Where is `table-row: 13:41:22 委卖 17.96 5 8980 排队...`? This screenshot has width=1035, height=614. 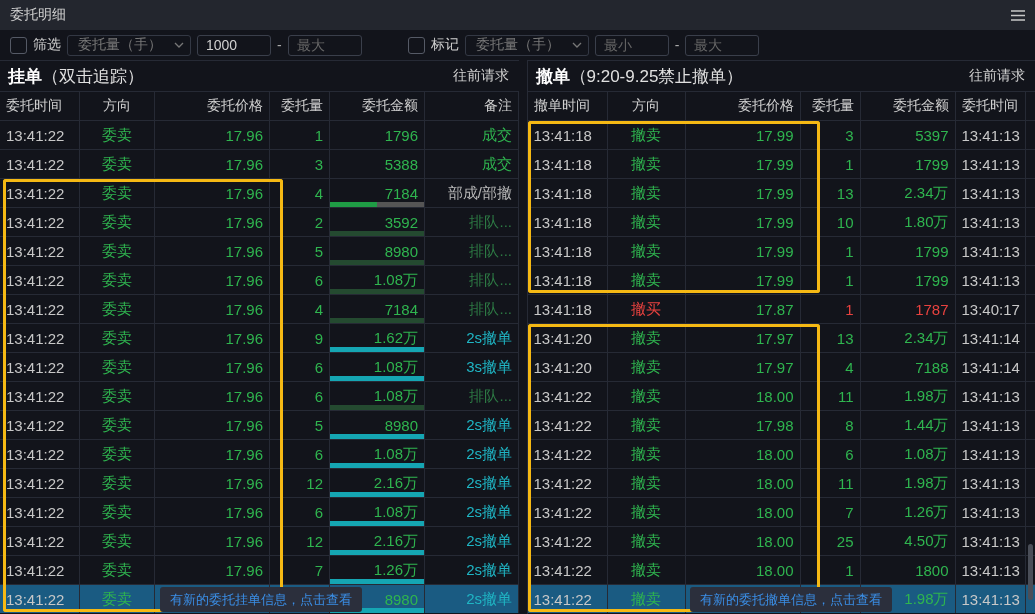 table-row: 13:41:22 委卖 17.96 5 8980 排队... is located at coordinates (259, 250).